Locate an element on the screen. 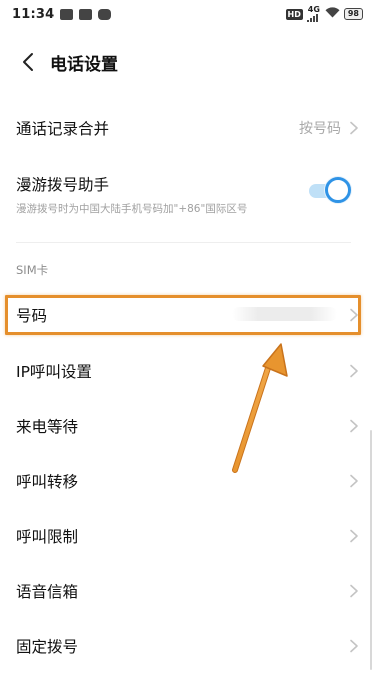  sim-item-ip-call: IP呼叫设置 is located at coordinates (187, 371).